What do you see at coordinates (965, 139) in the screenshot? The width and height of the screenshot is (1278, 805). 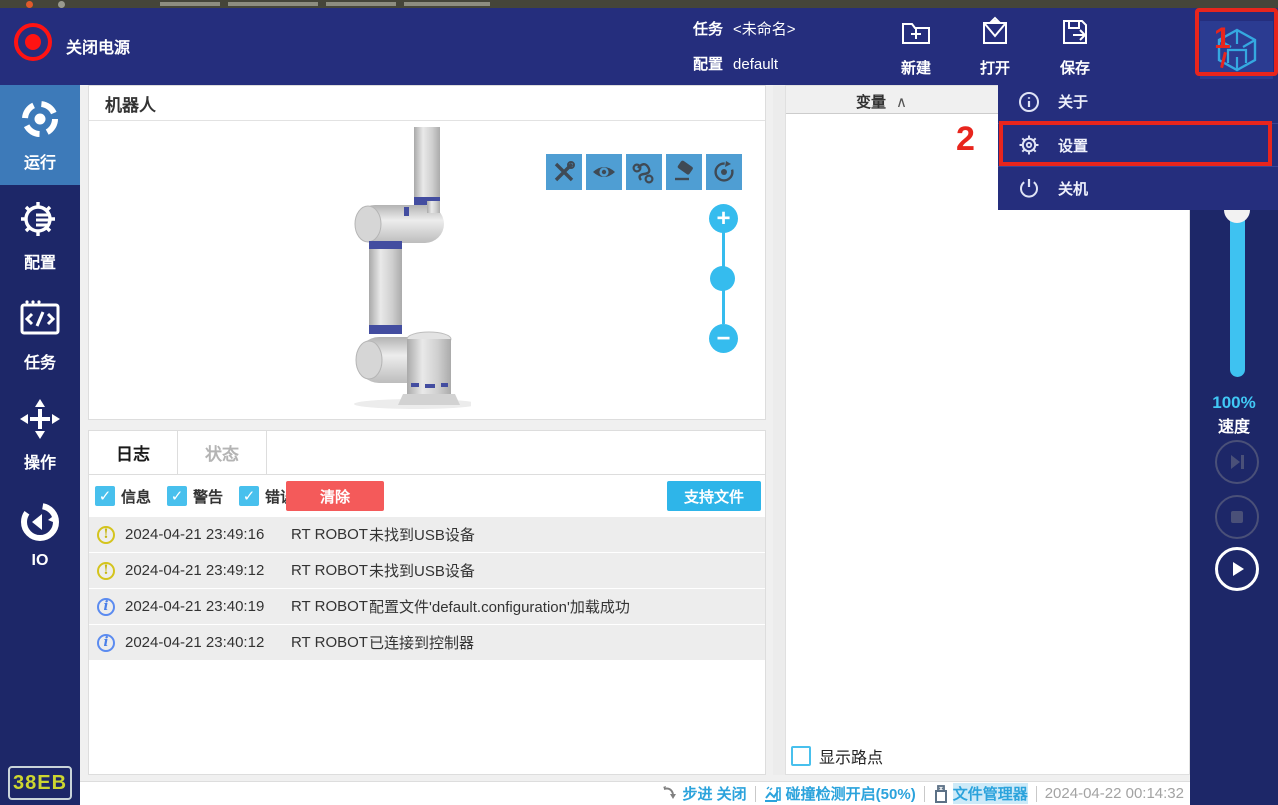 I see `annotation-number-2: 2` at bounding box center [965, 139].